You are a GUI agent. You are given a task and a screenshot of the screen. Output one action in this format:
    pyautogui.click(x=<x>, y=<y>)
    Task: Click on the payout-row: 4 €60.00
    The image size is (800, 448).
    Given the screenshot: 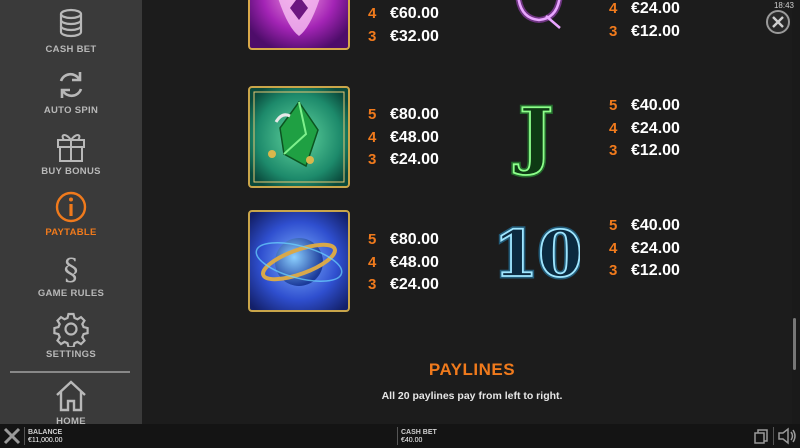 What is the action you would take?
    pyautogui.click(x=403, y=13)
    